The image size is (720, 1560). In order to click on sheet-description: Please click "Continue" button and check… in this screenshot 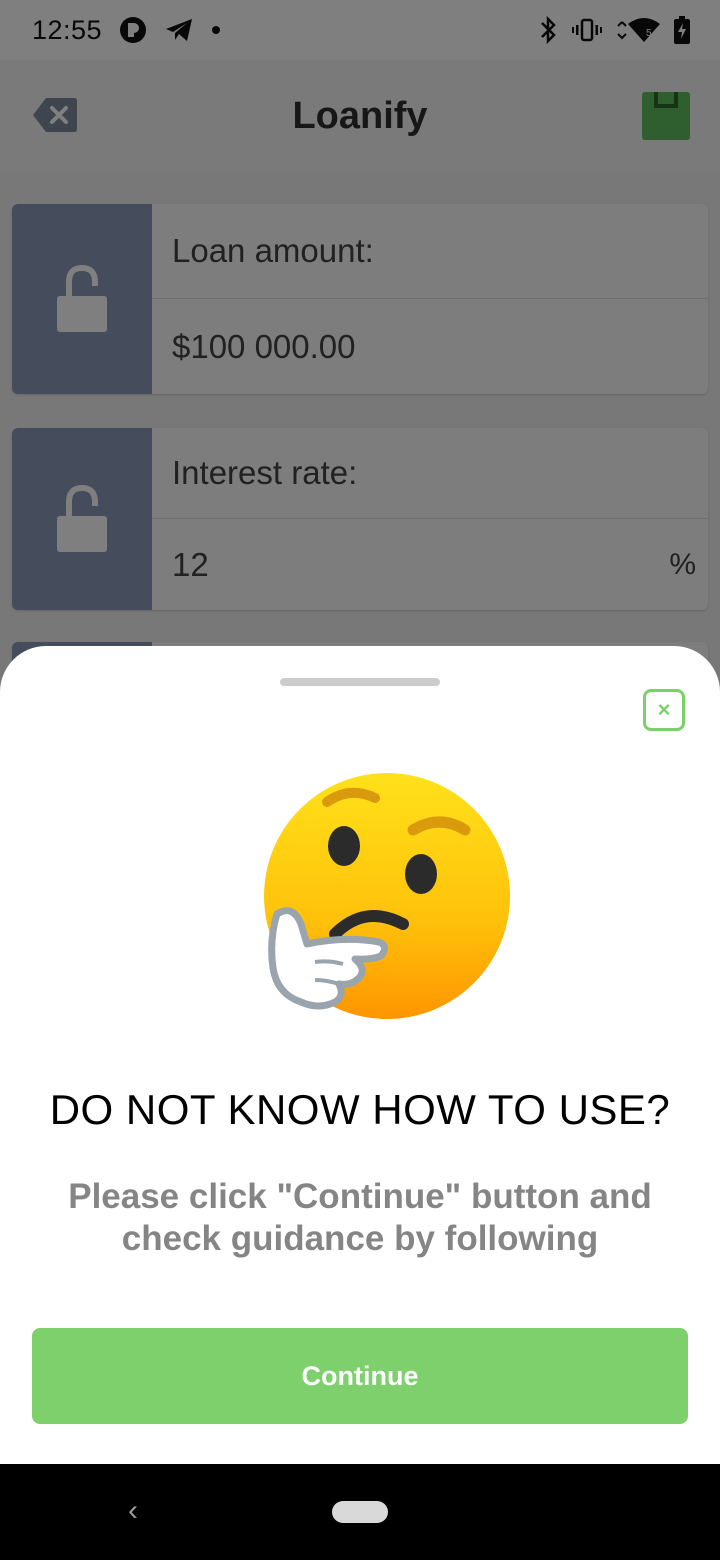, I will do `click(360, 1217)`.